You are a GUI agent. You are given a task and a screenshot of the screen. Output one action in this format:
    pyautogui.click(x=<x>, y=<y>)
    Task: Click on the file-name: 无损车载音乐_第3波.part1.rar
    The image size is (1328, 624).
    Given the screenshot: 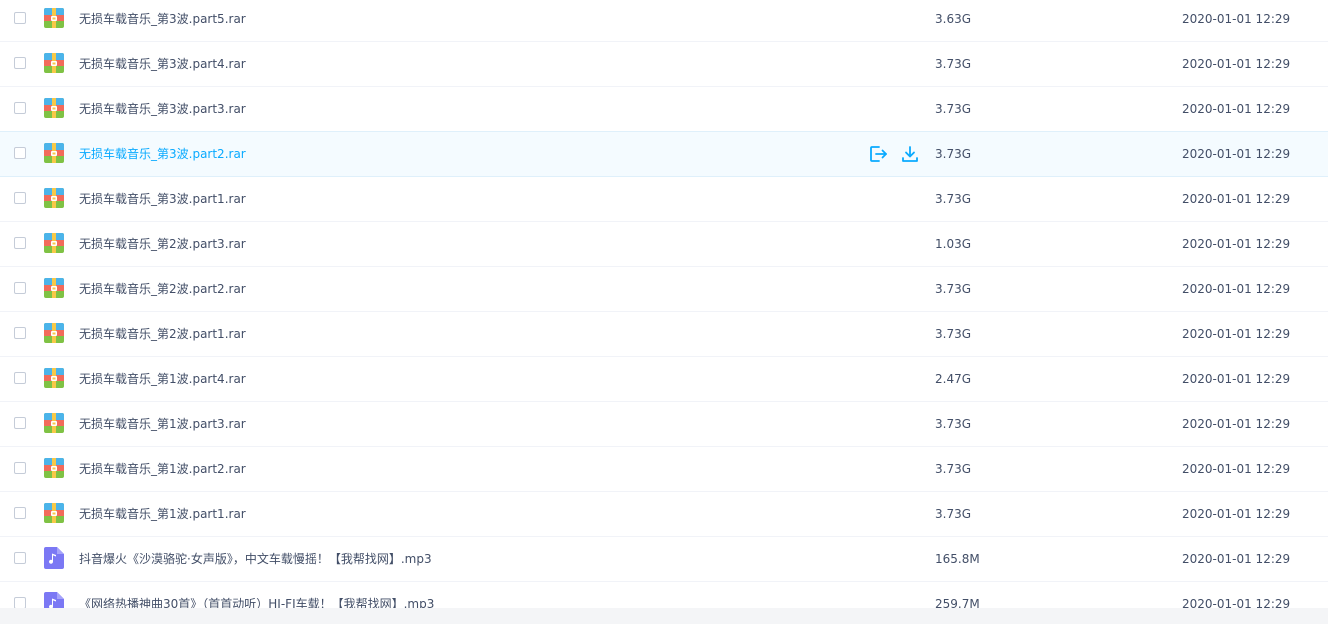 What is the action you would take?
    pyautogui.click(x=162, y=199)
    